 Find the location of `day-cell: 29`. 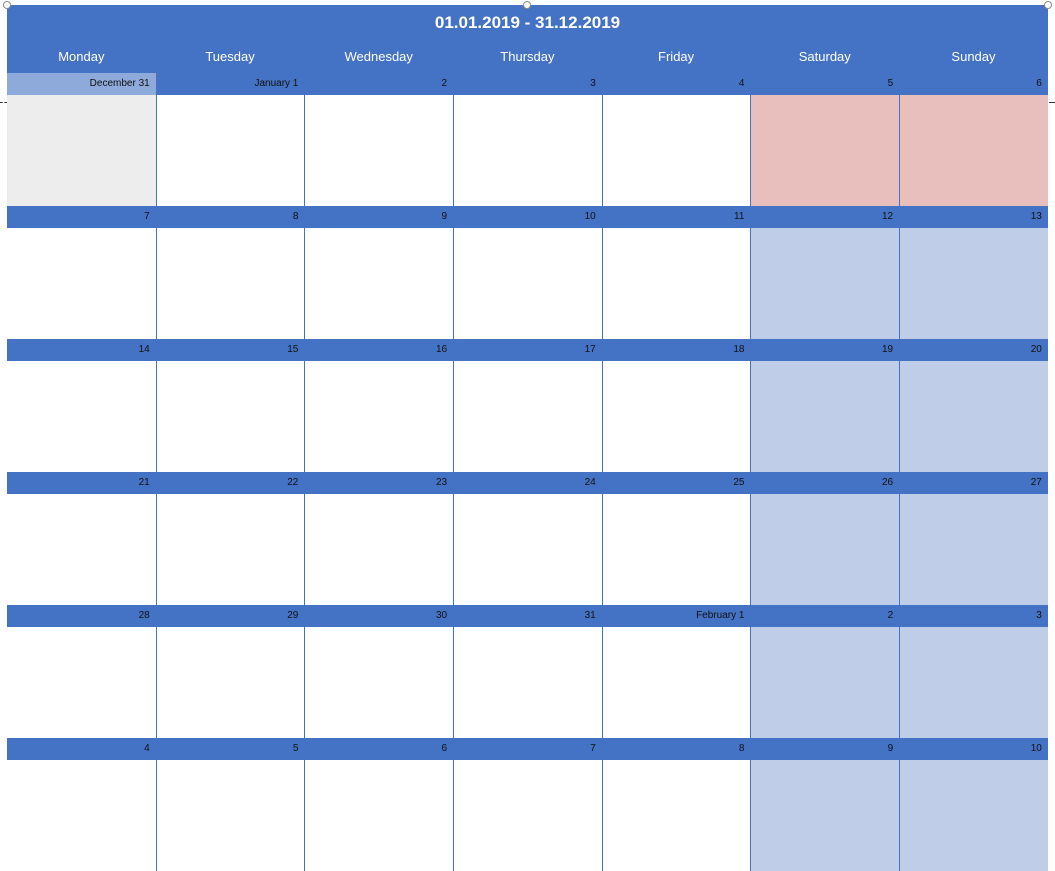

day-cell: 29 is located at coordinates (230, 671).